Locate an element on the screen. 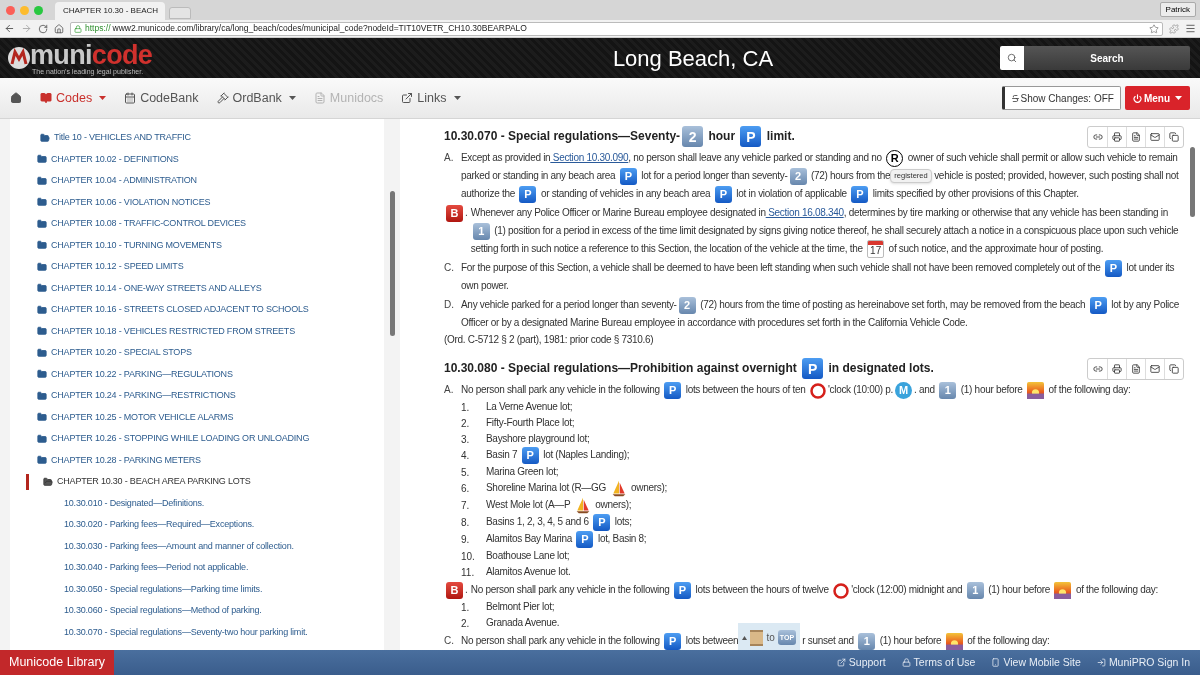 Image resolution: width=1200 pixels, height=675 pixels. list-item-text: Fifty-Fourth Place lot; is located at coordinates (530, 423).